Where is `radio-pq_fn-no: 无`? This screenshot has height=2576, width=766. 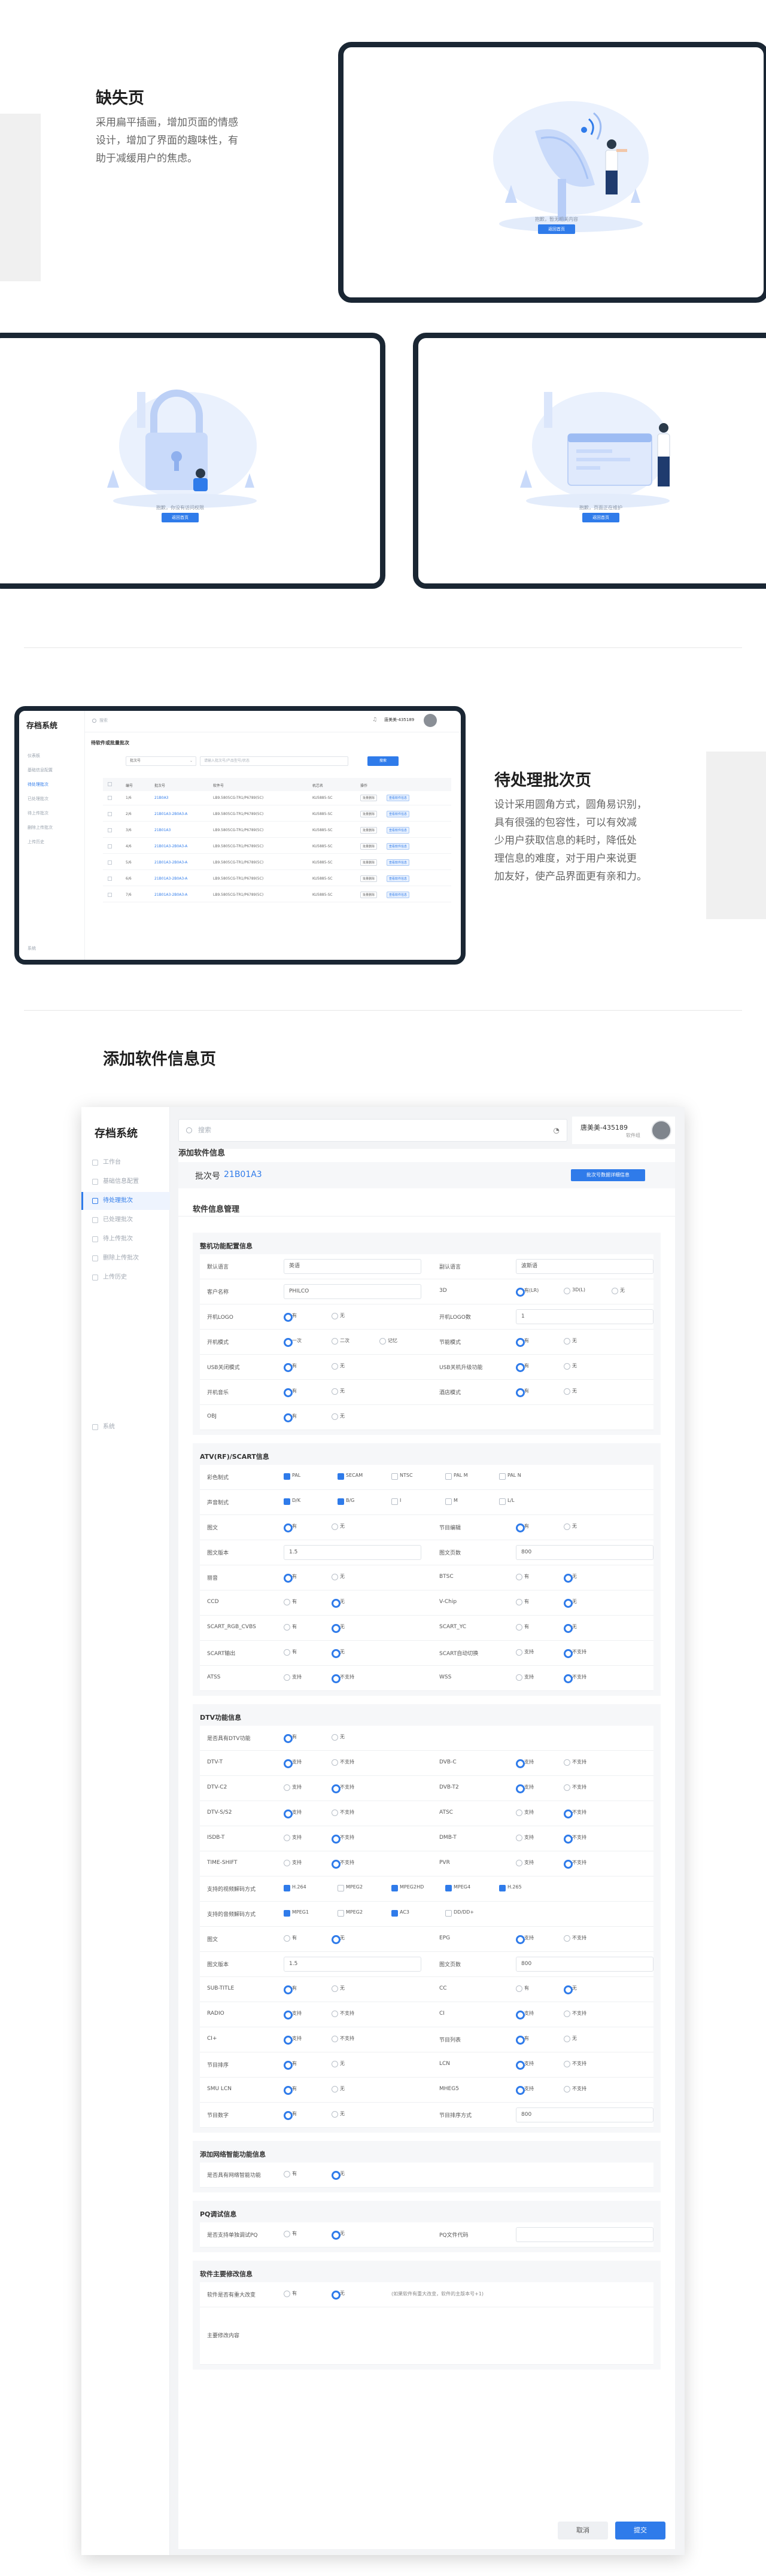 radio-pq_fn-no: 无 is located at coordinates (338, 2235).